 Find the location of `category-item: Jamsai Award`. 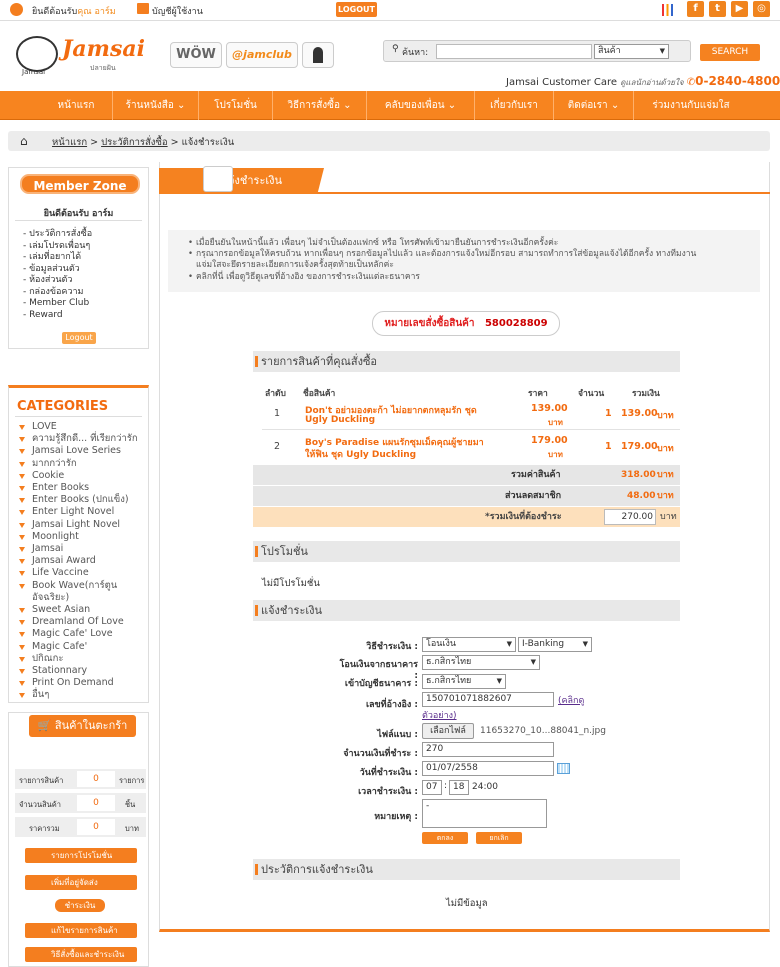

category-item: Jamsai Award is located at coordinates (78, 561).